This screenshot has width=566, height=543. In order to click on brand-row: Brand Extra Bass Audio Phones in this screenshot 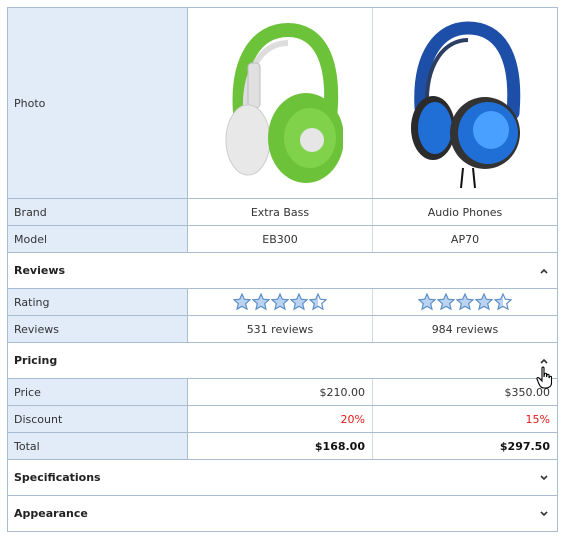, I will do `click(282, 211)`.